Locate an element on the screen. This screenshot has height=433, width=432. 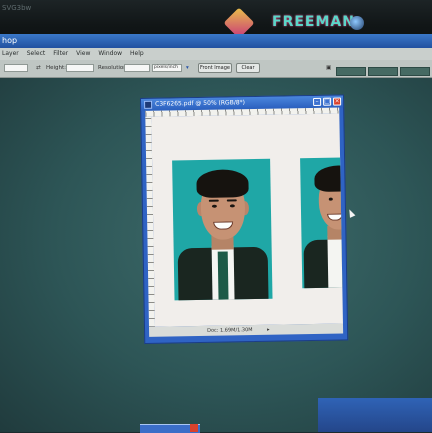
brand-name: FREEMAN is located at coordinates (313, 22).